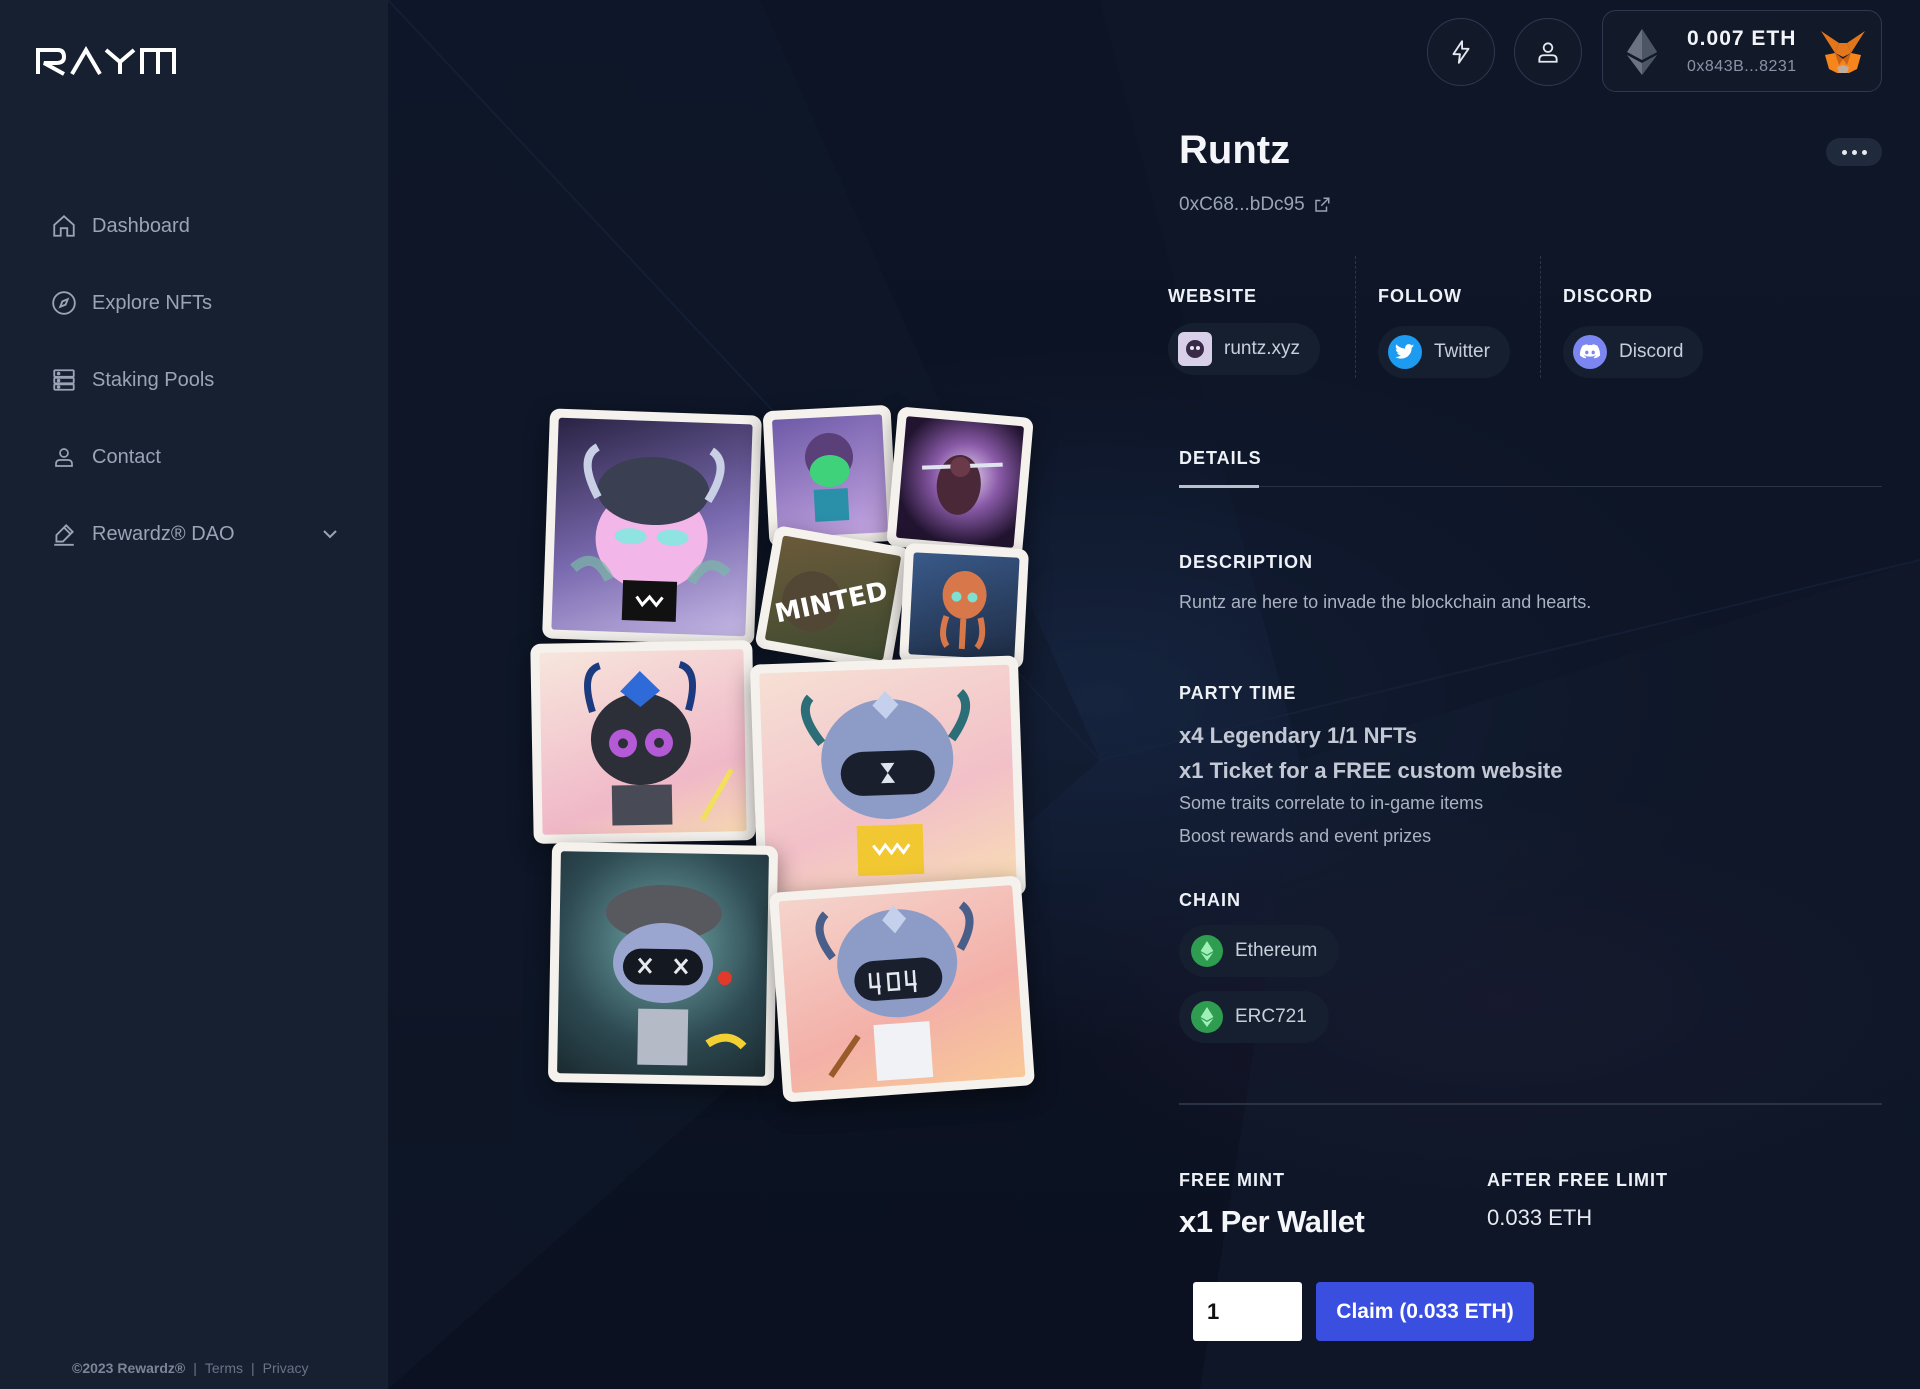 Image resolution: width=1920 pixels, height=1389 pixels. Describe the element at coordinates (1425, 1311) in the screenshot. I see `claim-button: Claim (0.033 ETH)` at that location.